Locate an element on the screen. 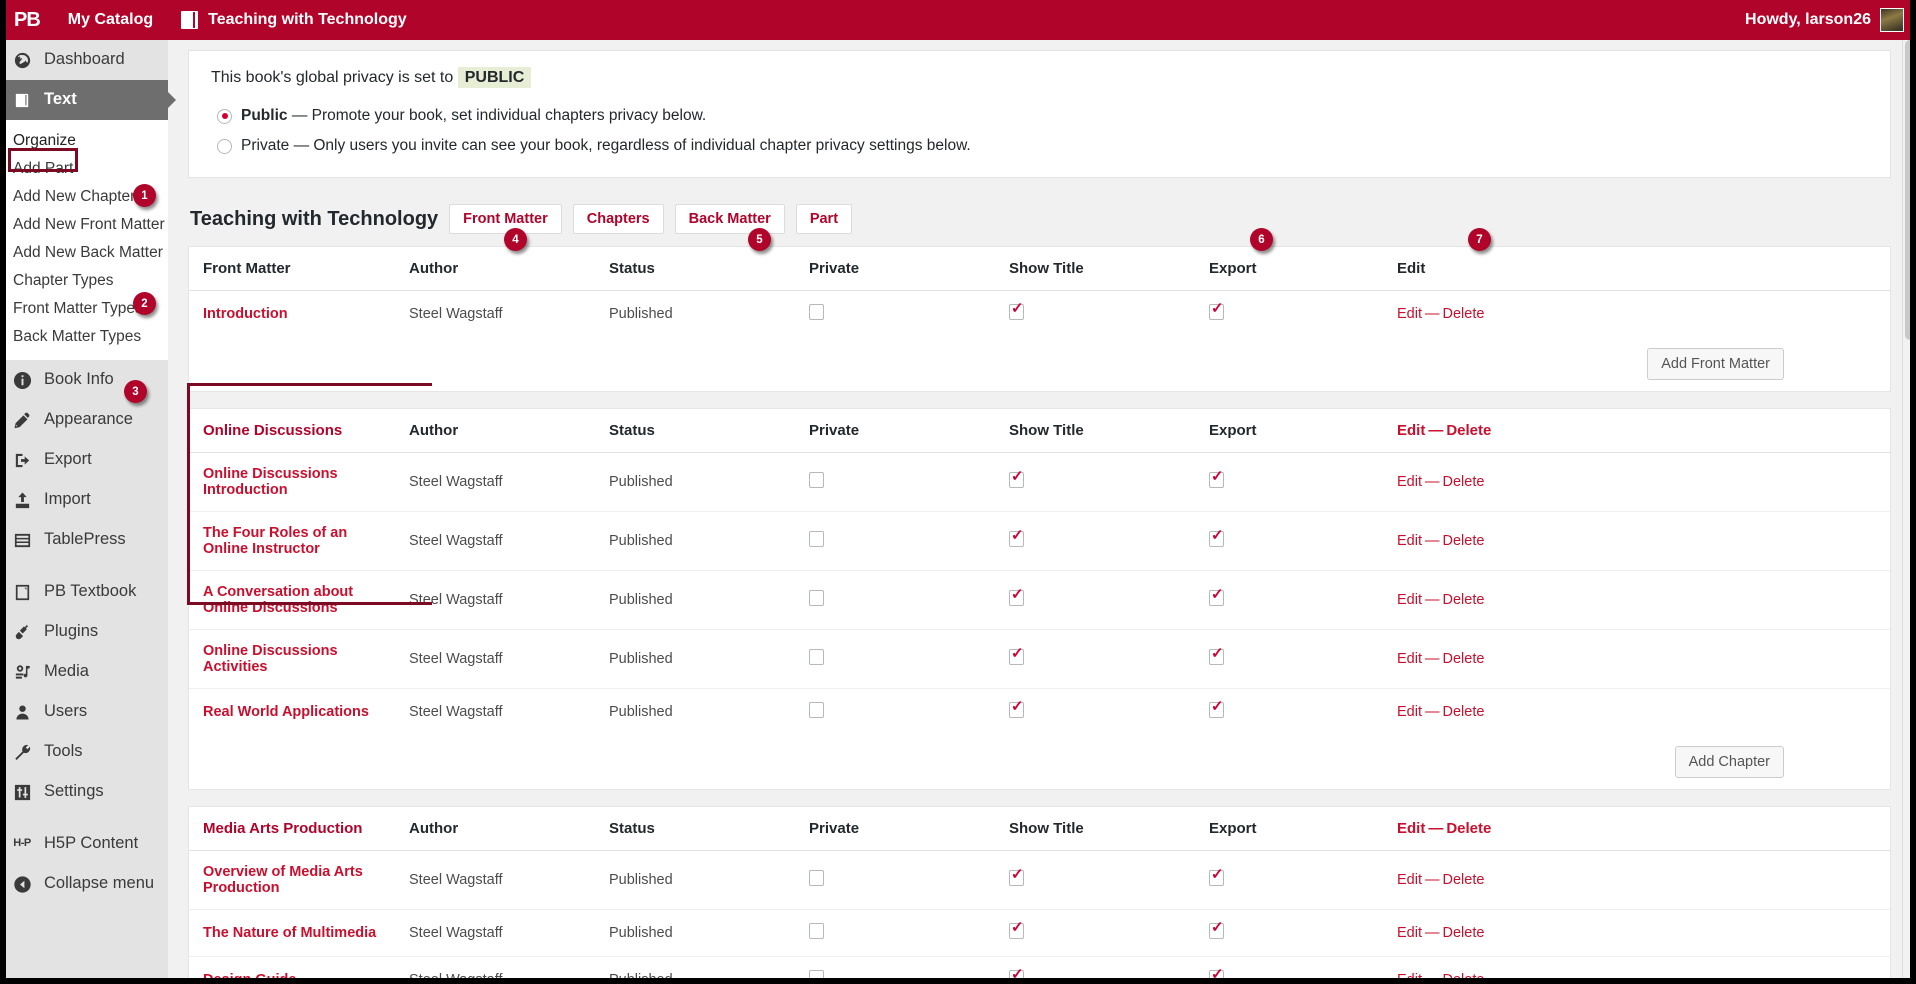 Image resolution: width=1916 pixels, height=984 pixels. sidebar-item-back-matter-types: Back Matter Types is located at coordinates (84, 337).